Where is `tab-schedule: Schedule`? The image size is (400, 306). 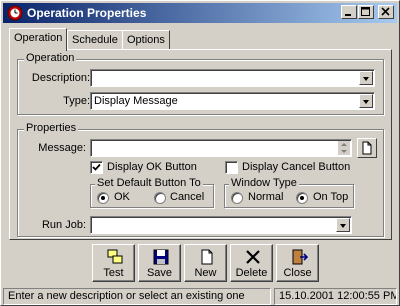
tab-schedule: Schedule is located at coordinates (95, 40).